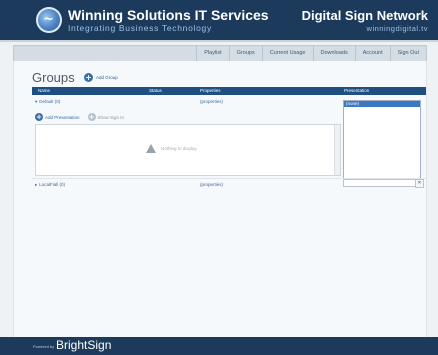  I want to click on column-status: Status, so click(155, 91).